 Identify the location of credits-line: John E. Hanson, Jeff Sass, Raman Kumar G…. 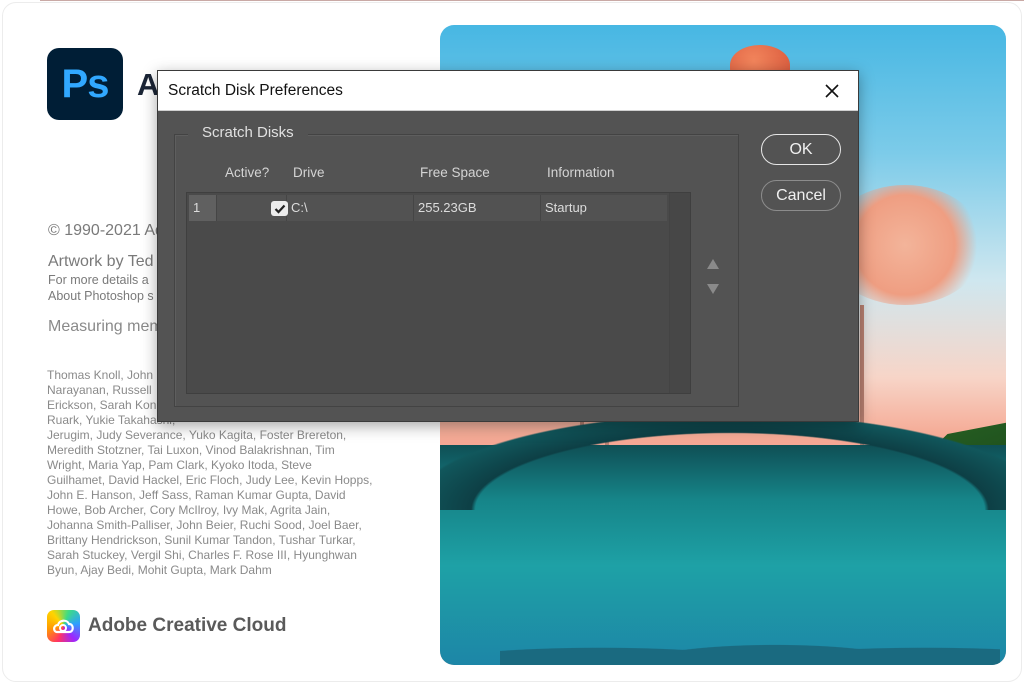
(196, 495).